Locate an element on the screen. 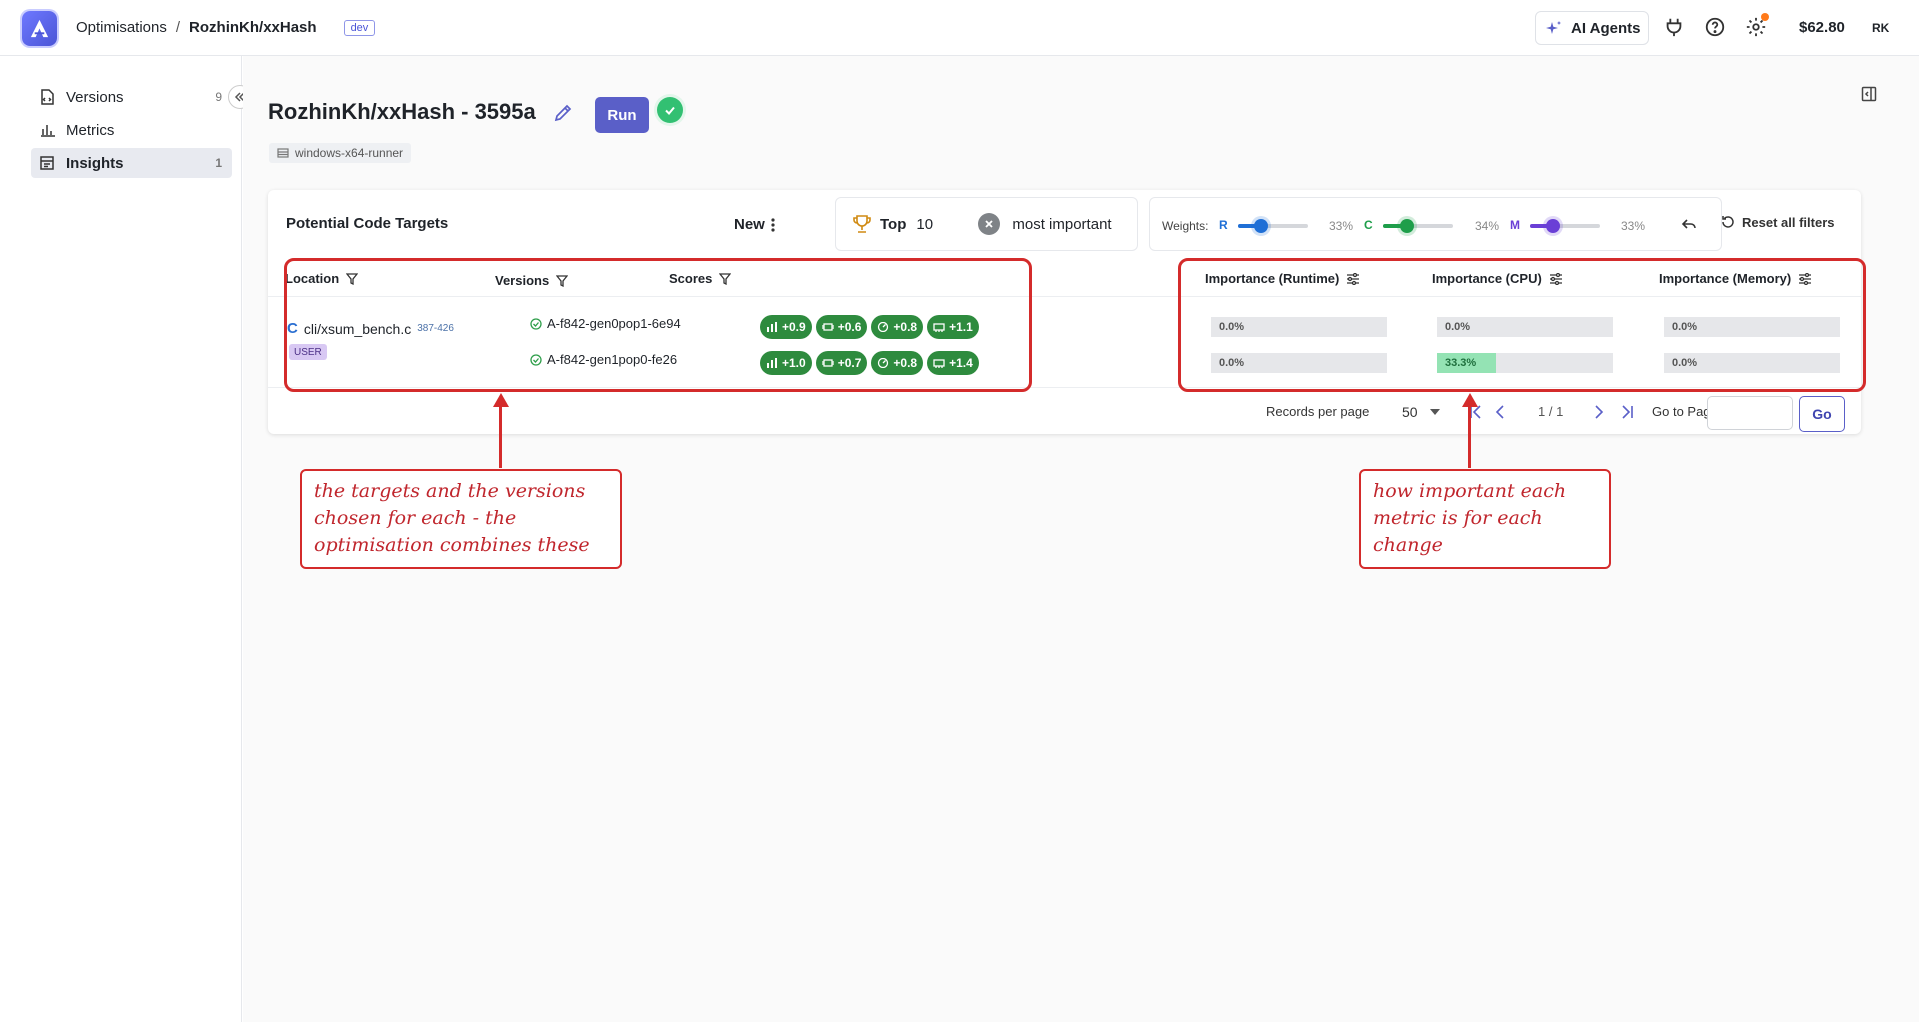  page-indicator: 1 / 1 is located at coordinates (1551, 411).